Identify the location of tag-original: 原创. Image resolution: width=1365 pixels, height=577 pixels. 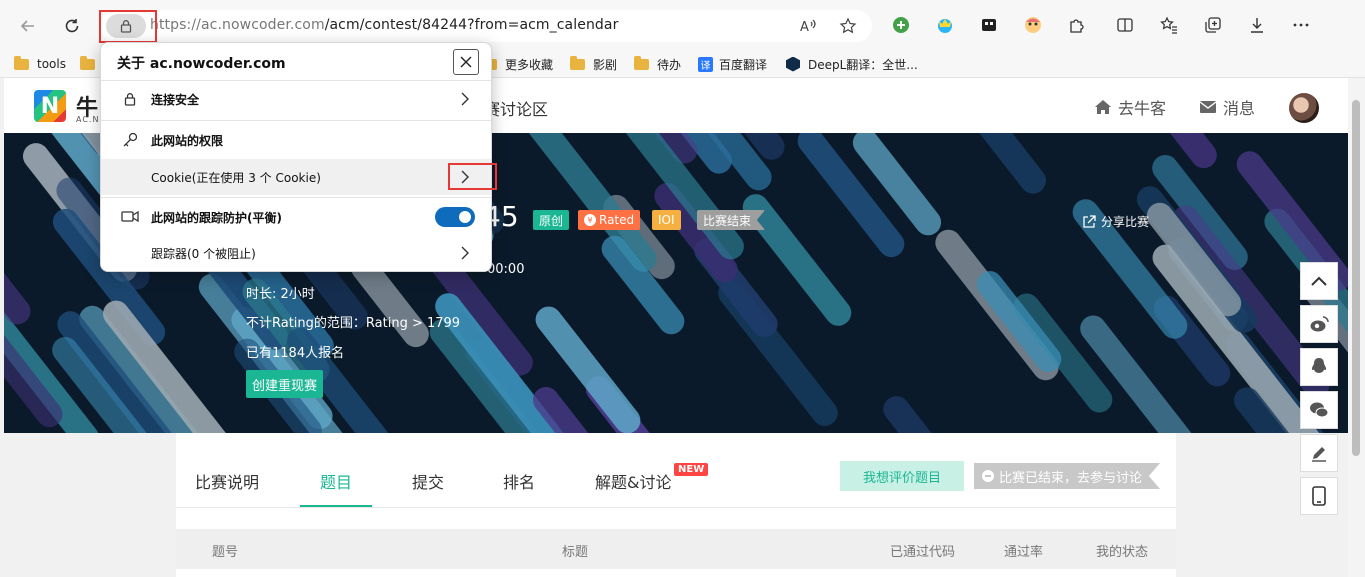
(551, 220).